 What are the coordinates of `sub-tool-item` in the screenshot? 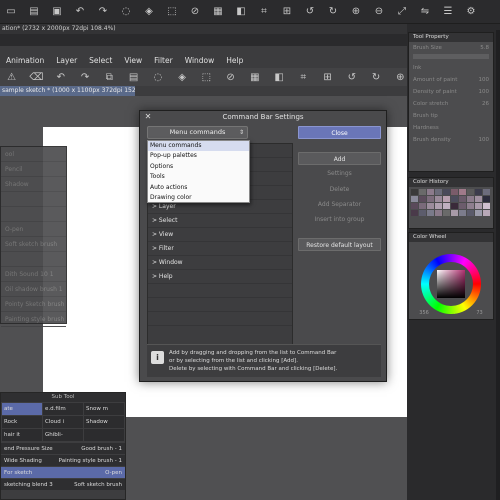 It's located at (104, 435).